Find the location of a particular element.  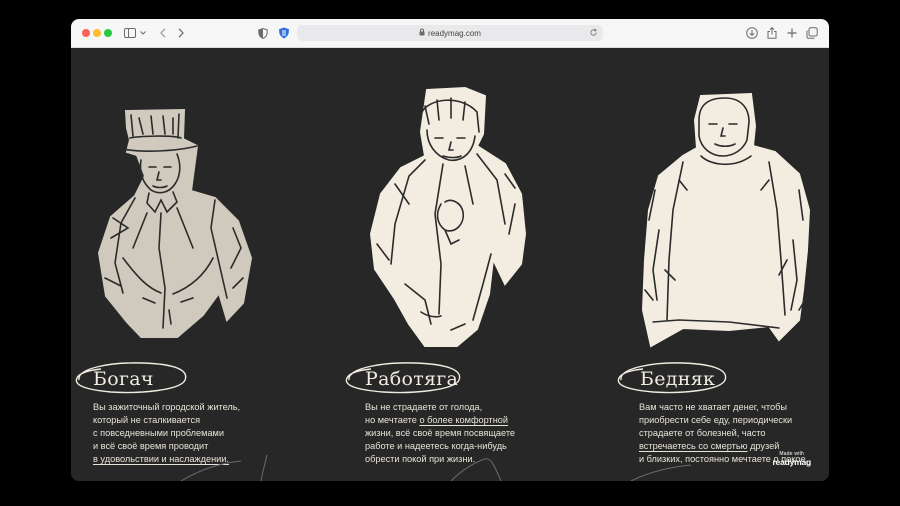

made-with-readymag-badge: Made with readymag is located at coordinates (791, 459).